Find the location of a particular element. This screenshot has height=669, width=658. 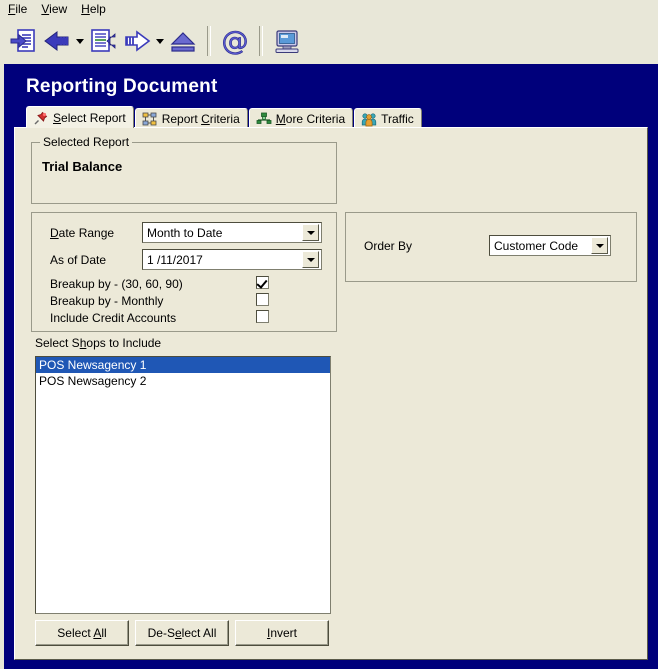

tab-label-traffic: Traffic is located at coordinates (397, 118).